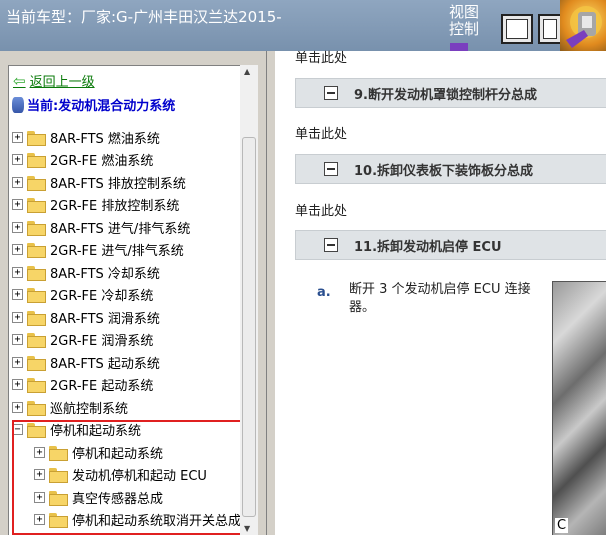 The width and height of the screenshot is (606, 535). What do you see at coordinates (117, 251) in the screenshot?
I see `tree-node-label: 2GR-FE 进气/排气系统` at bounding box center [117, 251].